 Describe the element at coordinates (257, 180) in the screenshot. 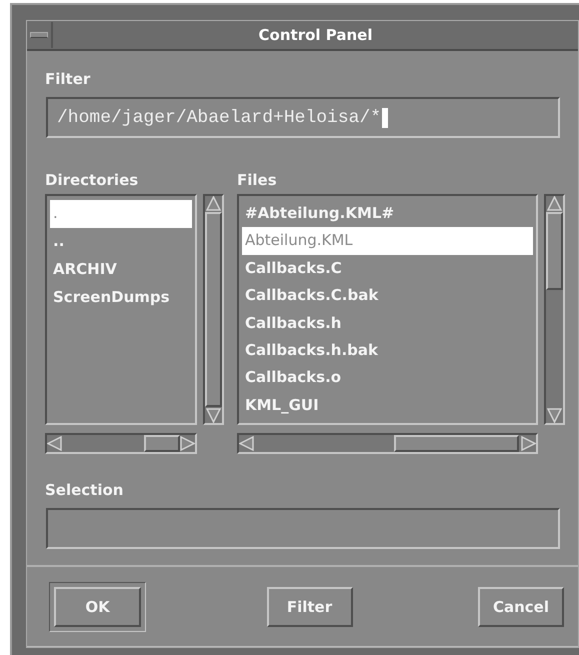

I see `list-label: Files` at that location.